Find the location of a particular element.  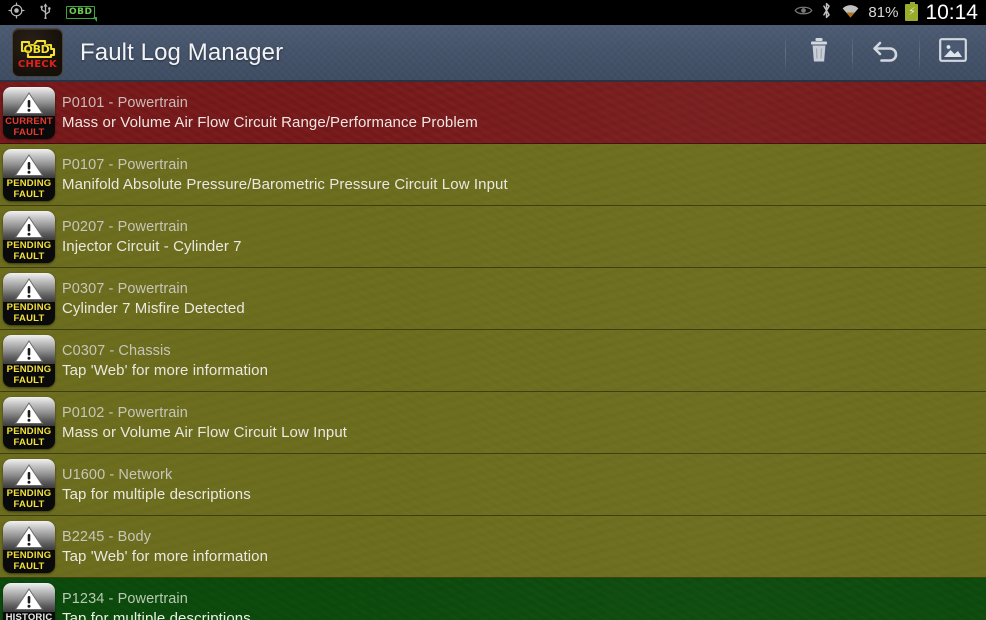

fault-status-badge: HISTORICFAULT is located at coordinates (29, 601).